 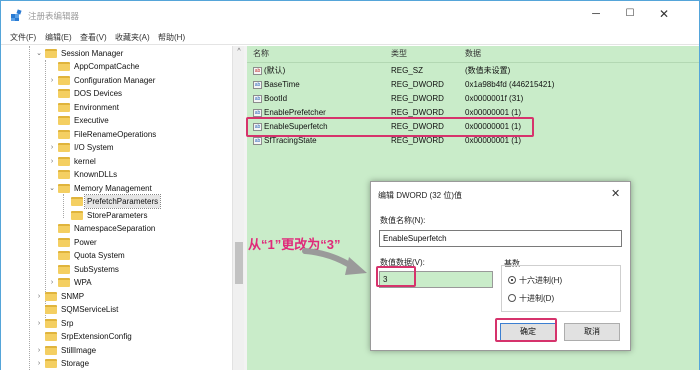 I want to click on annotation-arrow-icon, so click(x=334, y=261).